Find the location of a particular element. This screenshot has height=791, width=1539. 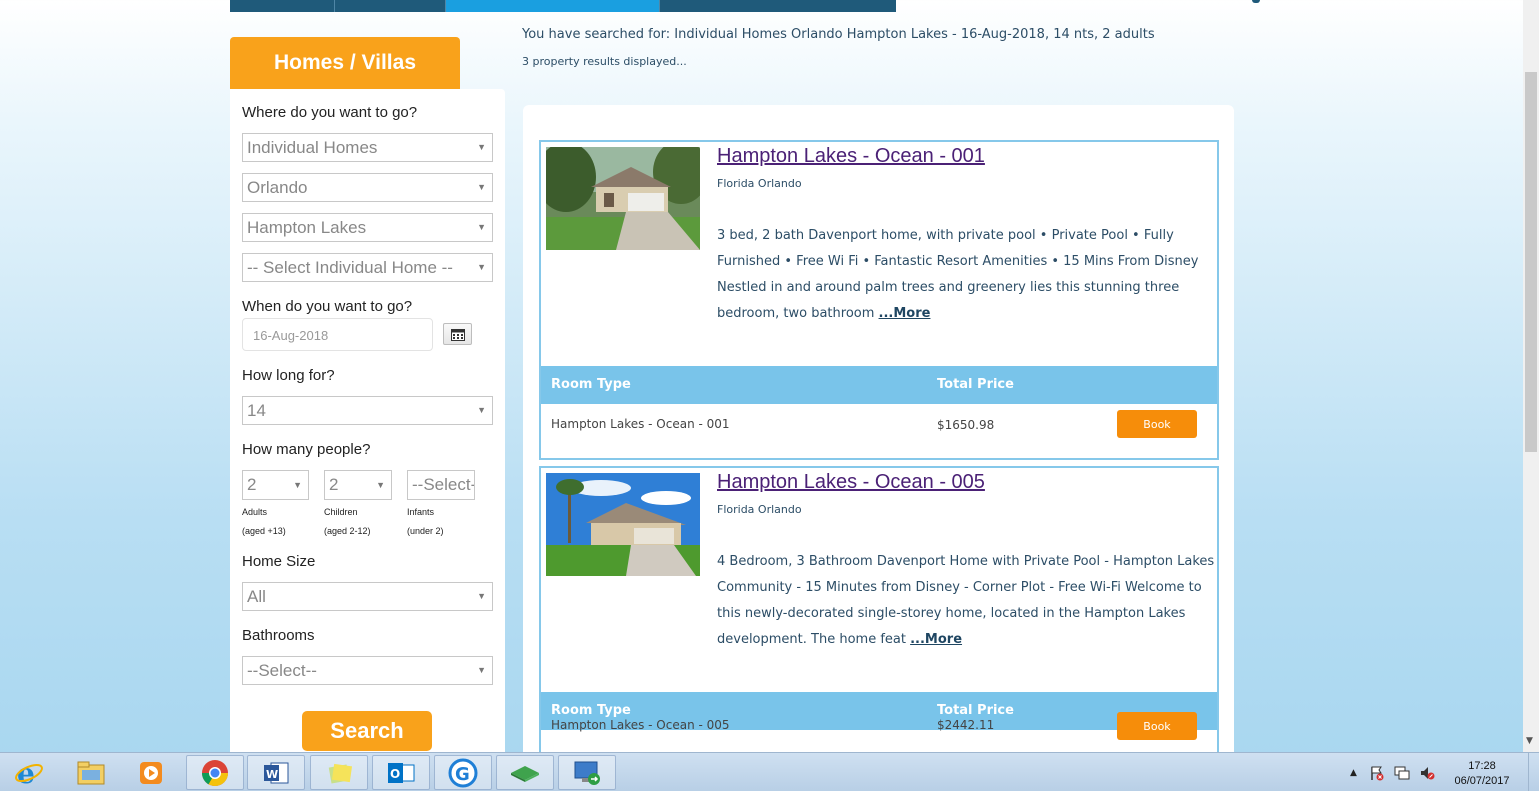

room-type-header: Room Type is located at coordinates (591, 384).